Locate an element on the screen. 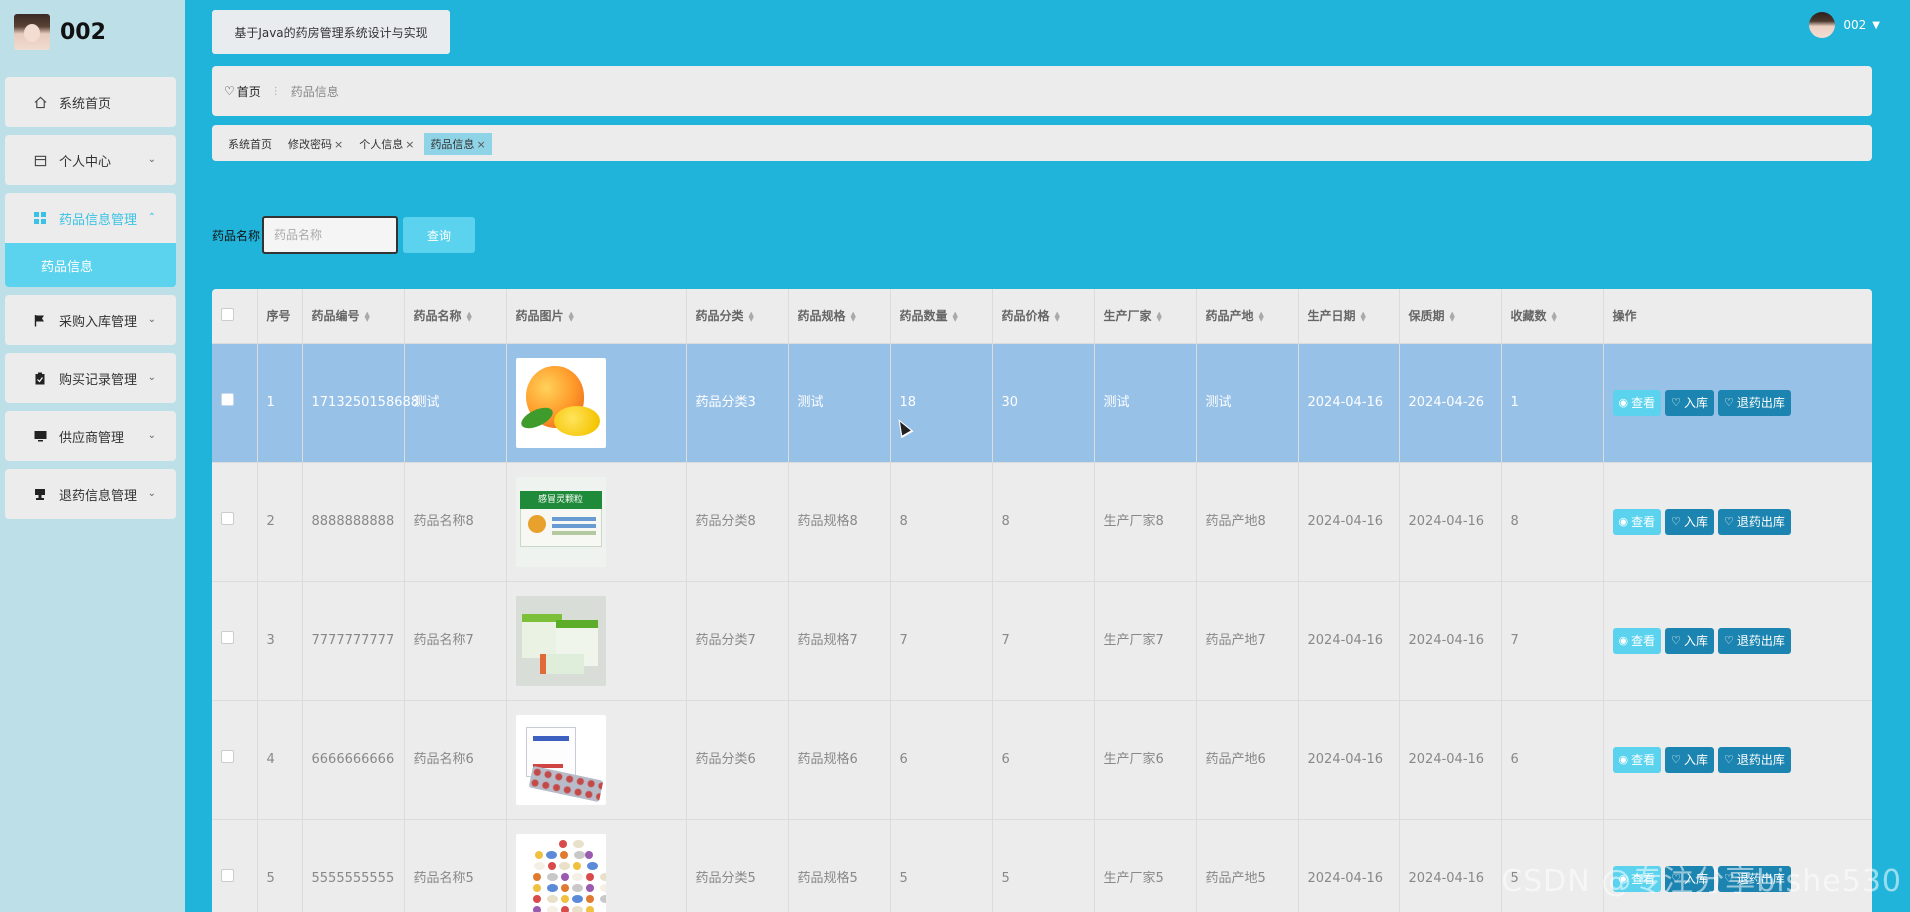 The height and width of the screenshot is (912, 1910). col-header: 操作 is located at coordinates (1737, 316).